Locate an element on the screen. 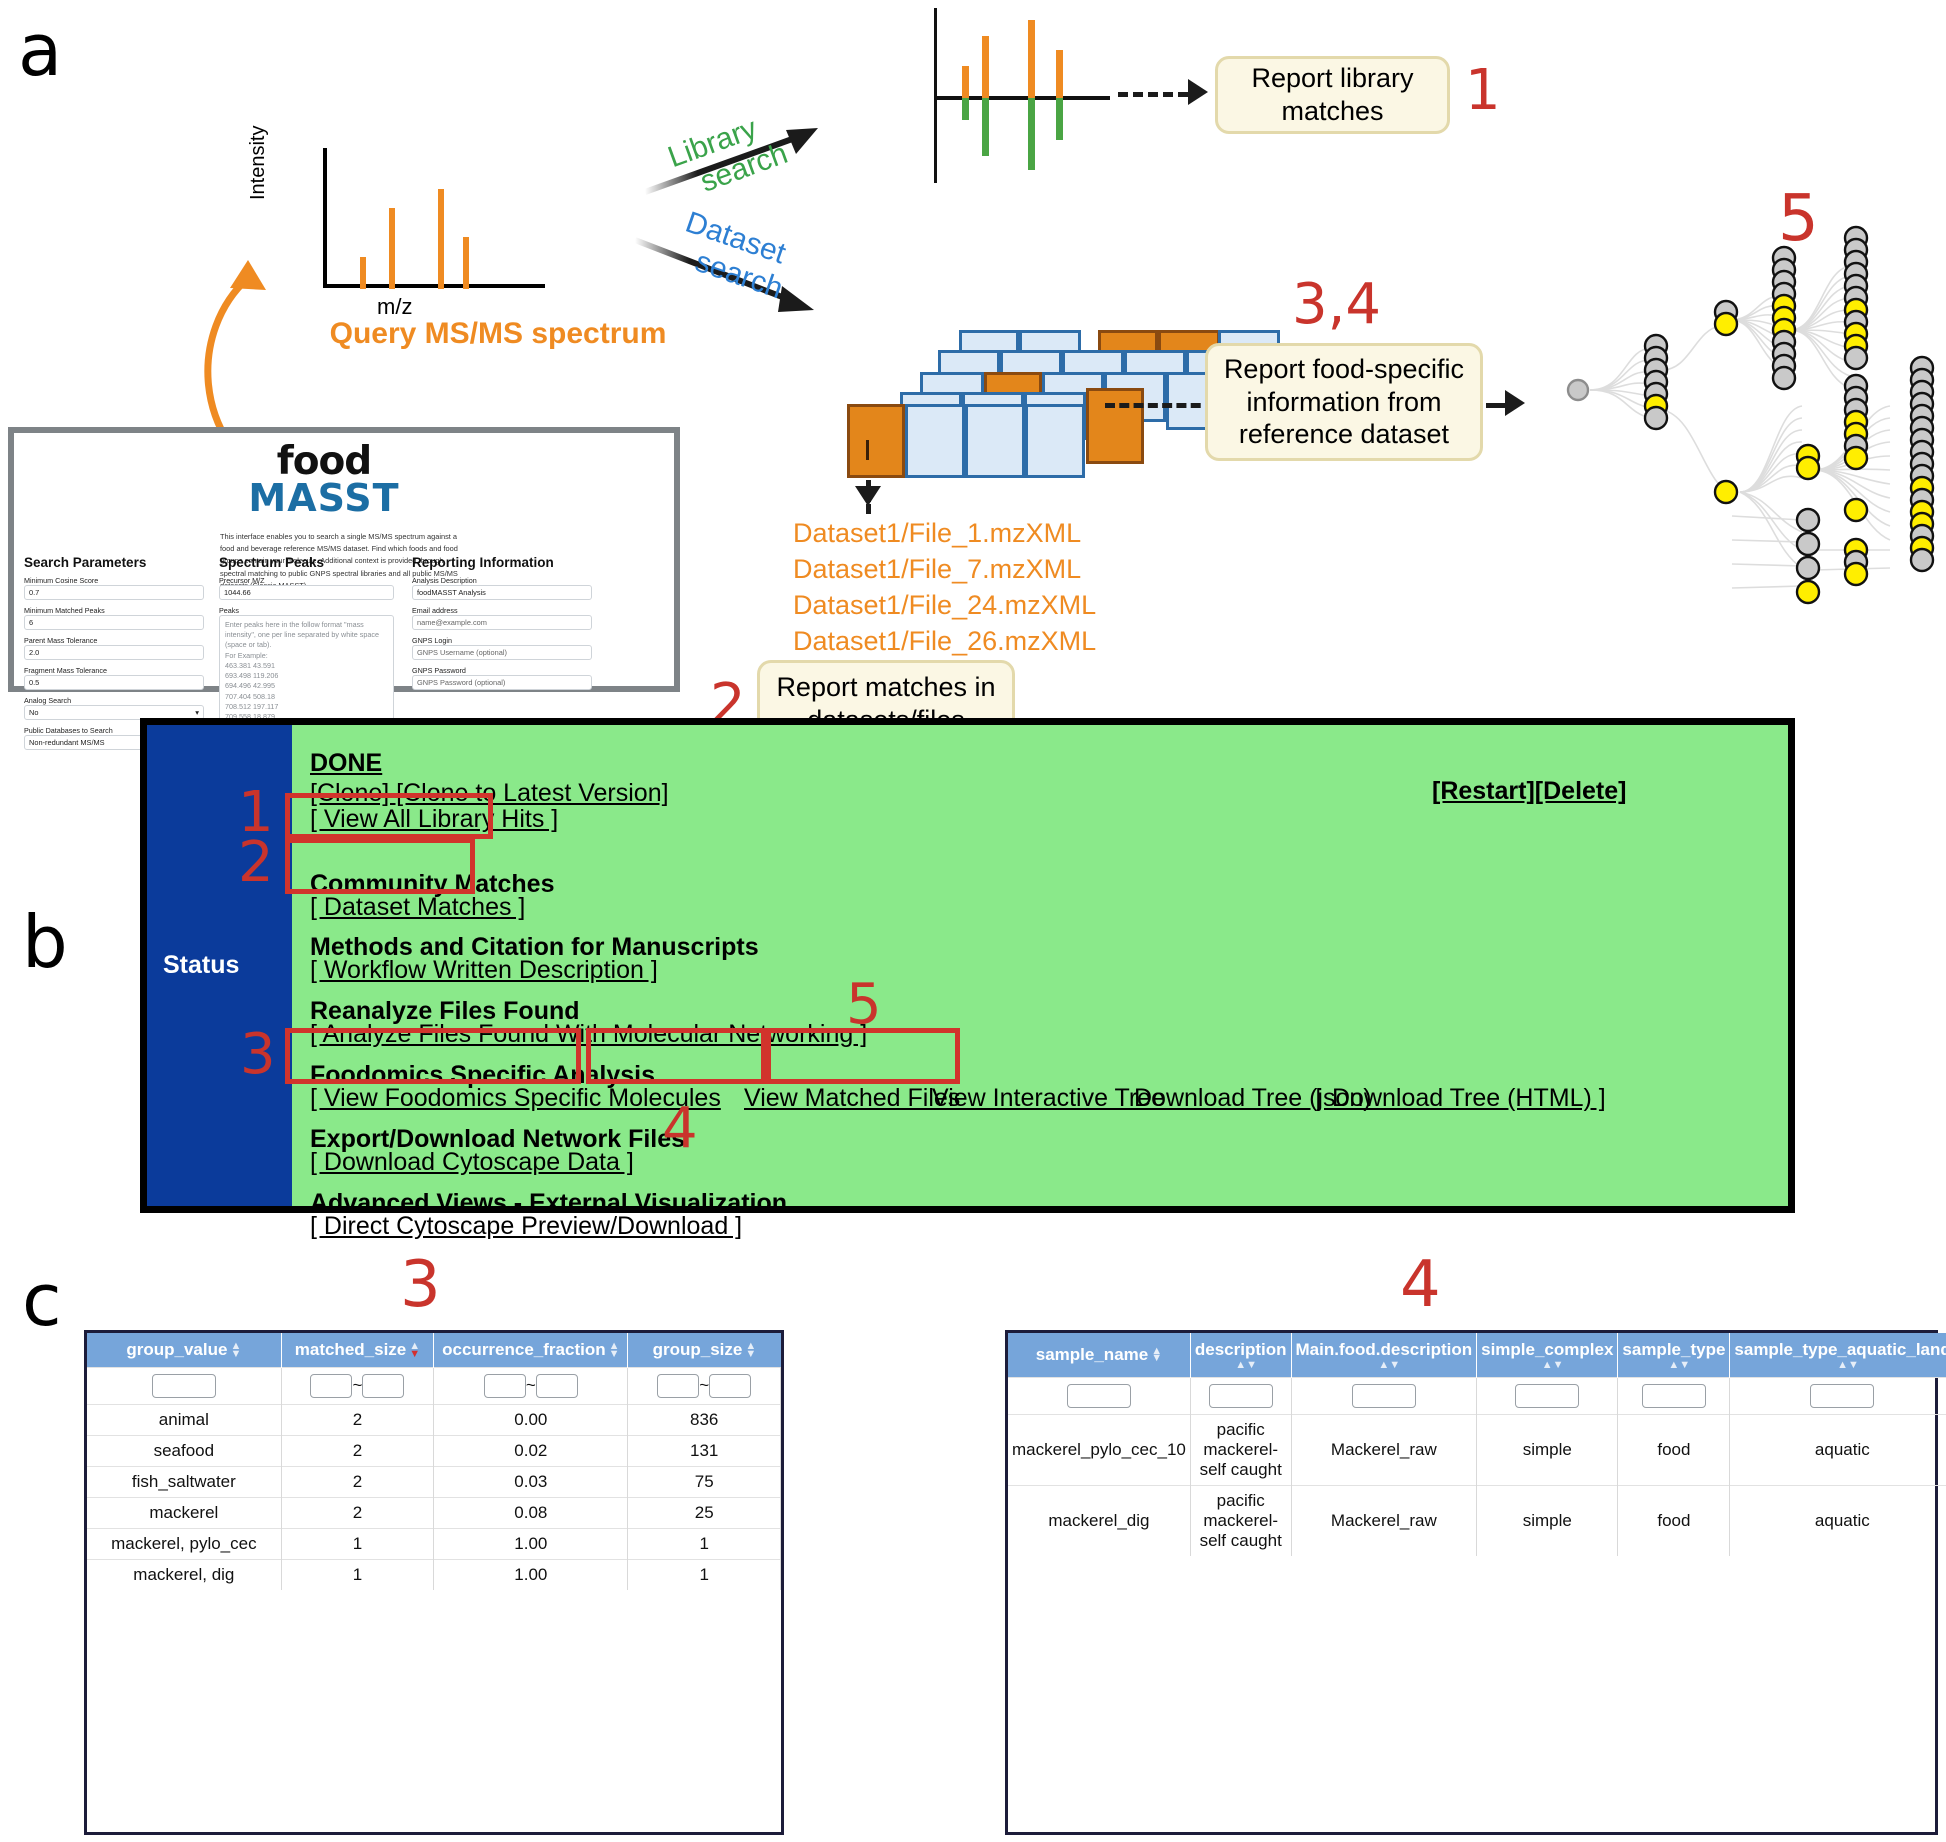 The width and height of the screenshot is (1946, 1842). filter-input-main-food is located at coordinates (1383, 1395).